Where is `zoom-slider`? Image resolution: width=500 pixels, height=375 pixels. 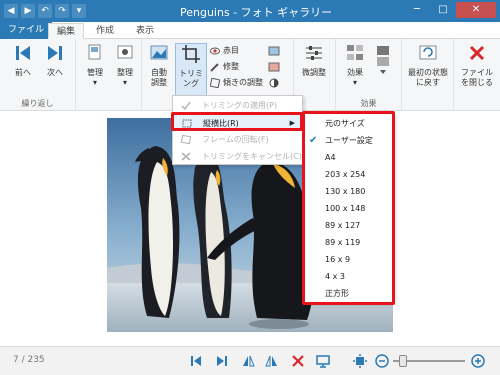
zoom-slider is located at coordinates (429, 361).